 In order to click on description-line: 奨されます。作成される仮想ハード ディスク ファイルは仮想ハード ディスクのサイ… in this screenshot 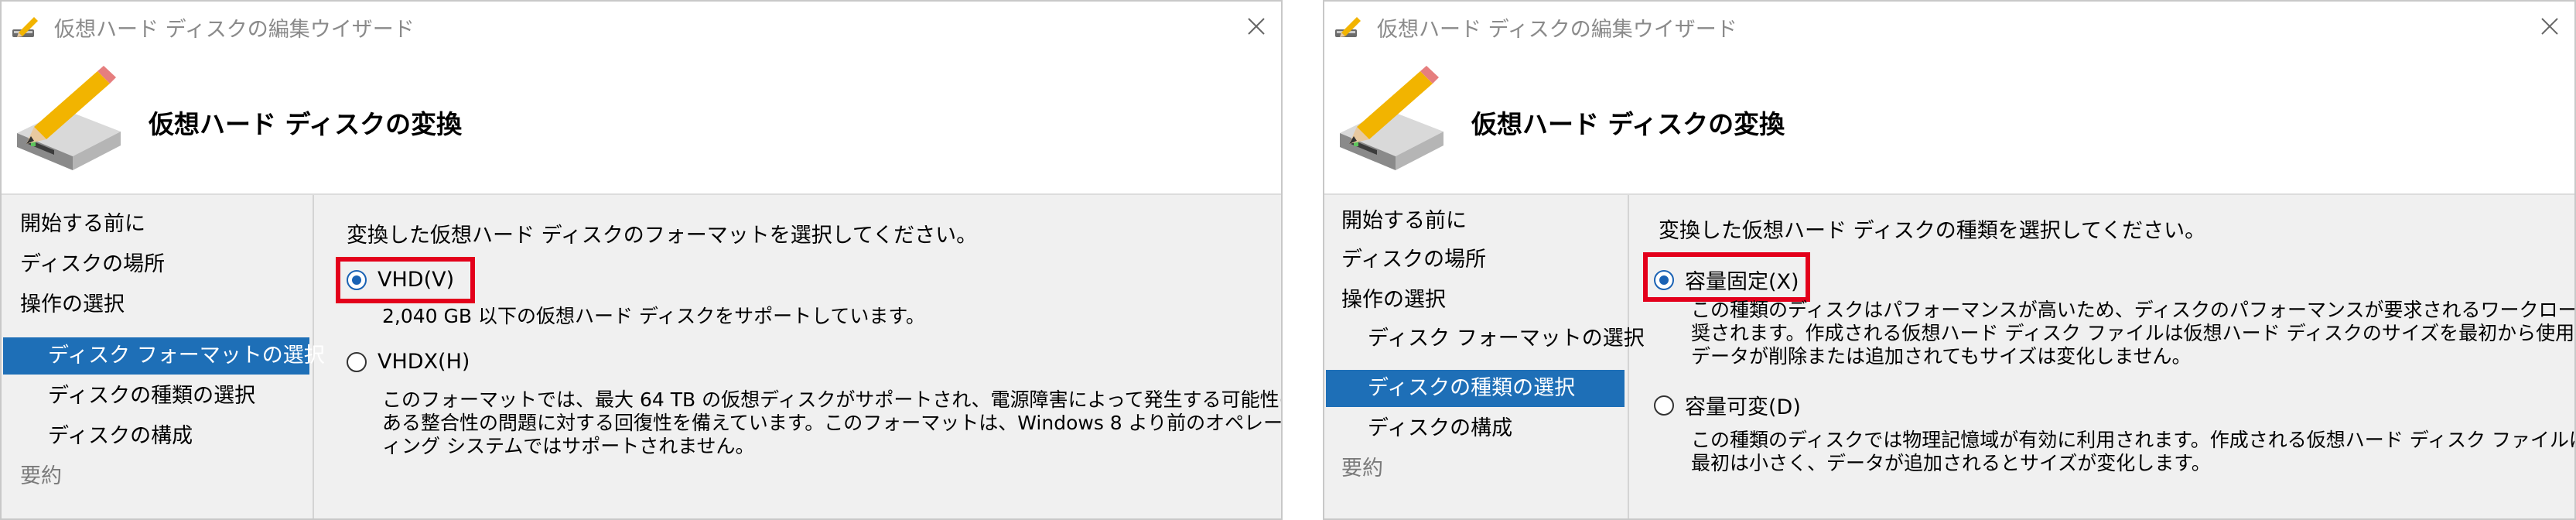, I will do `click(2133, 333)`.